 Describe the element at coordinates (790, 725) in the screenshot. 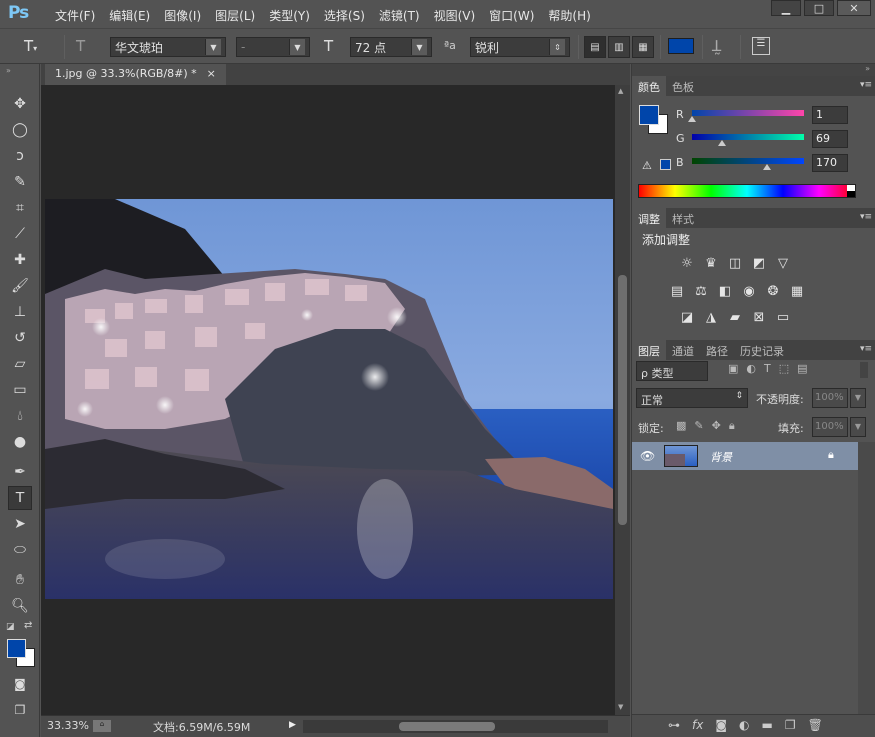

I see `new-layer-icon: ❐` at that location.